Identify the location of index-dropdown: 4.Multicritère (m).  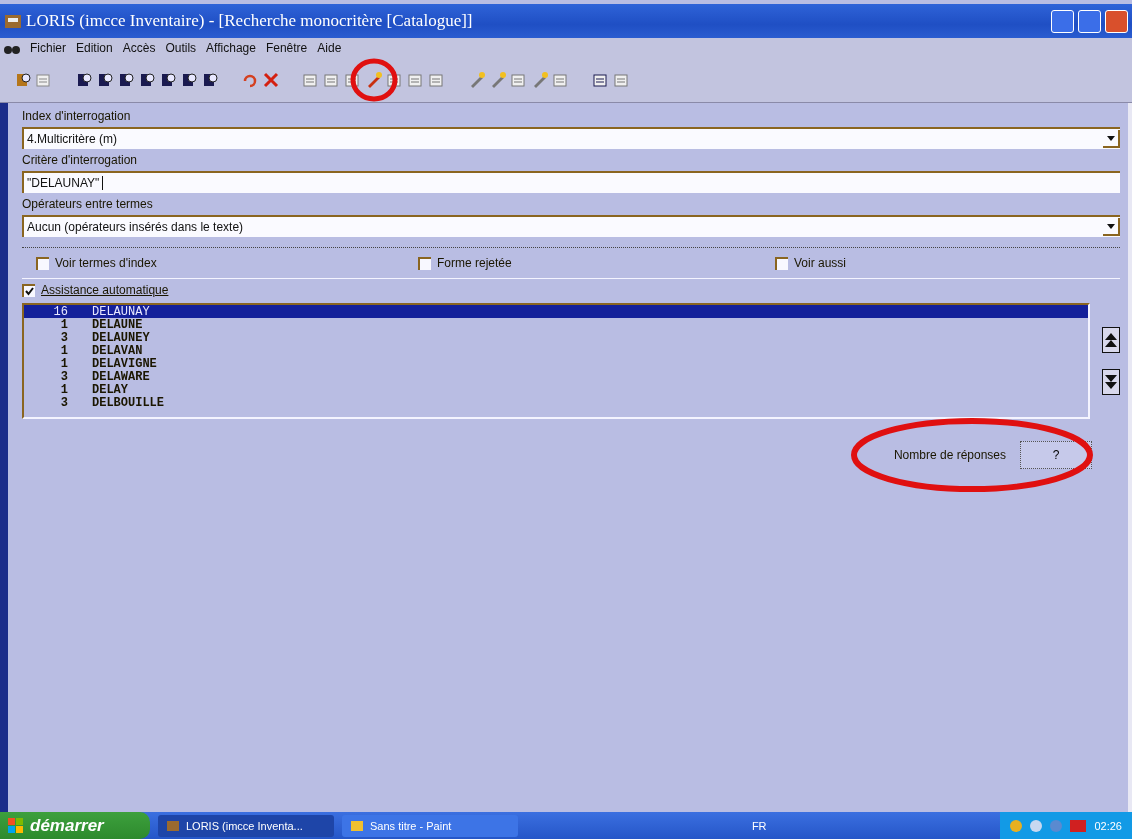
(571, 138).